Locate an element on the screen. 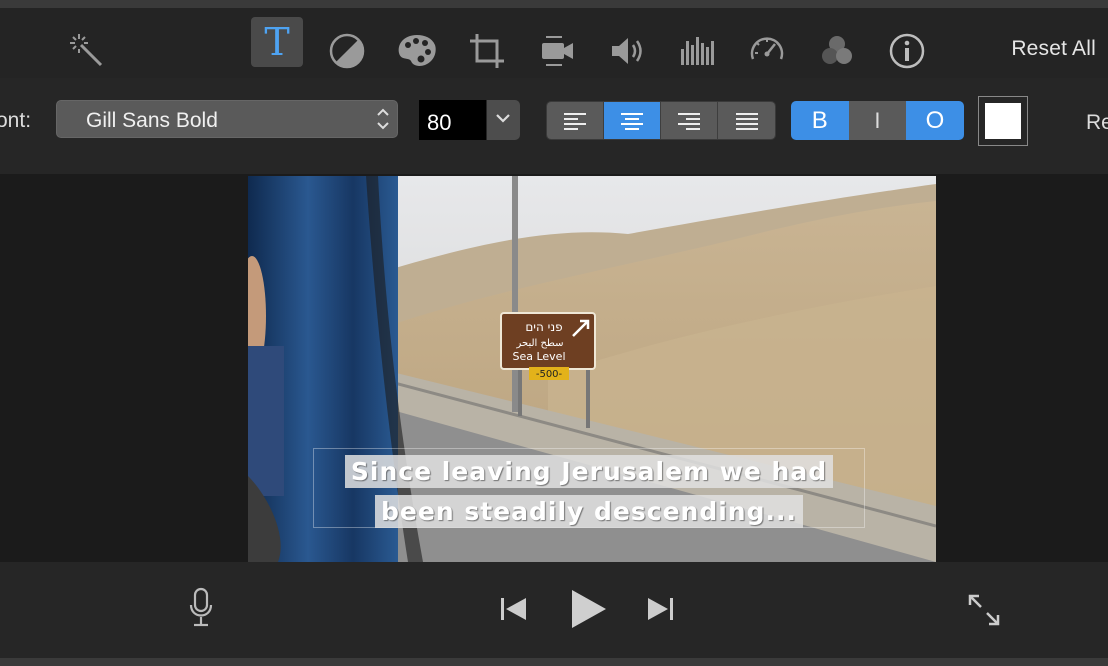 The image size is (1108, 666). align-left-icon is located at coordinates (575, 121).